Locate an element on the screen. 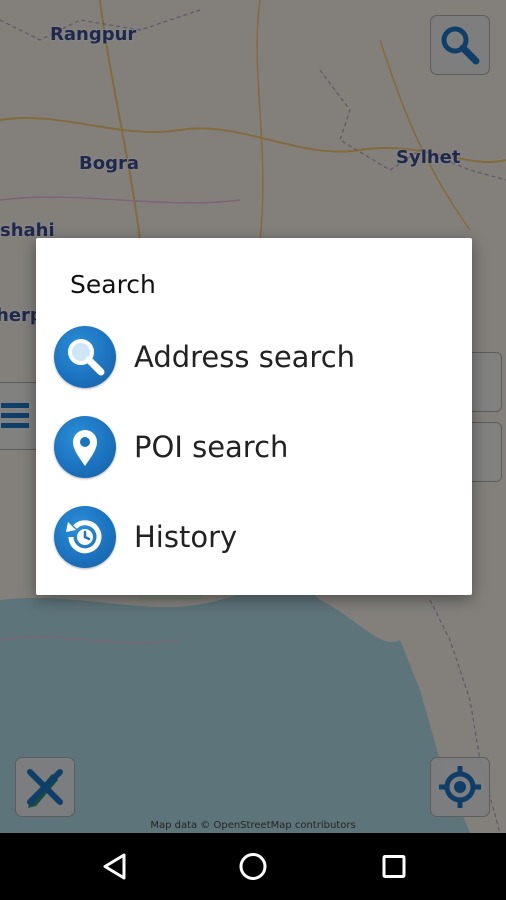 This screenshot has width=506, height=900. poi-search-icon-circle is located at coordinates (85, 447).